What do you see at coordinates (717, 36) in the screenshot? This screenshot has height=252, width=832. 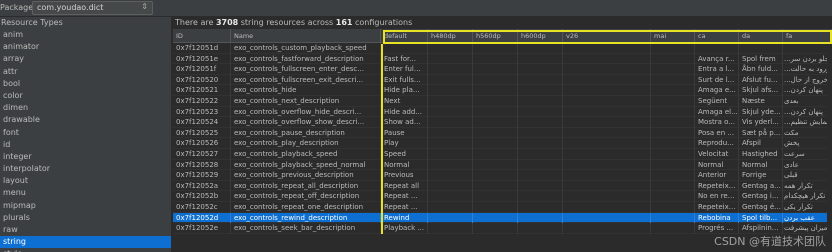 I see `column-header-ca: ca` at bounding box center [717, 36].